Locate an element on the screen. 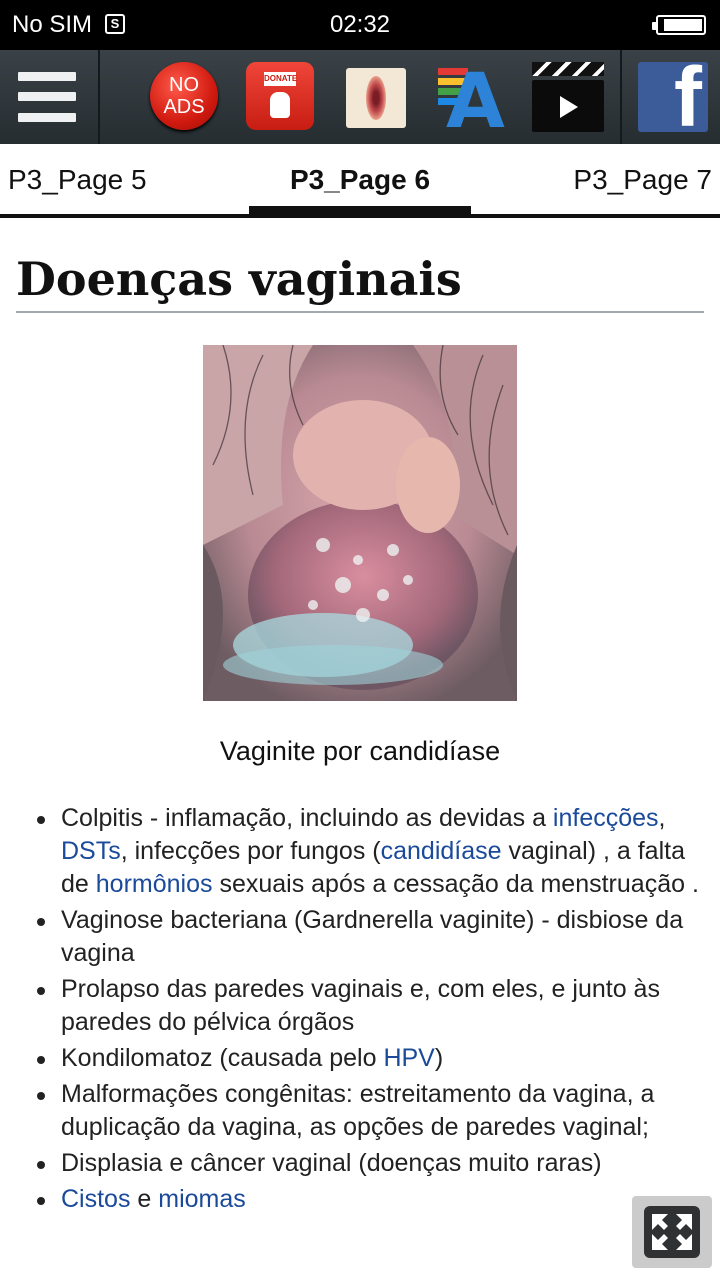  expand-icon is located at coordinates (672, 1232).